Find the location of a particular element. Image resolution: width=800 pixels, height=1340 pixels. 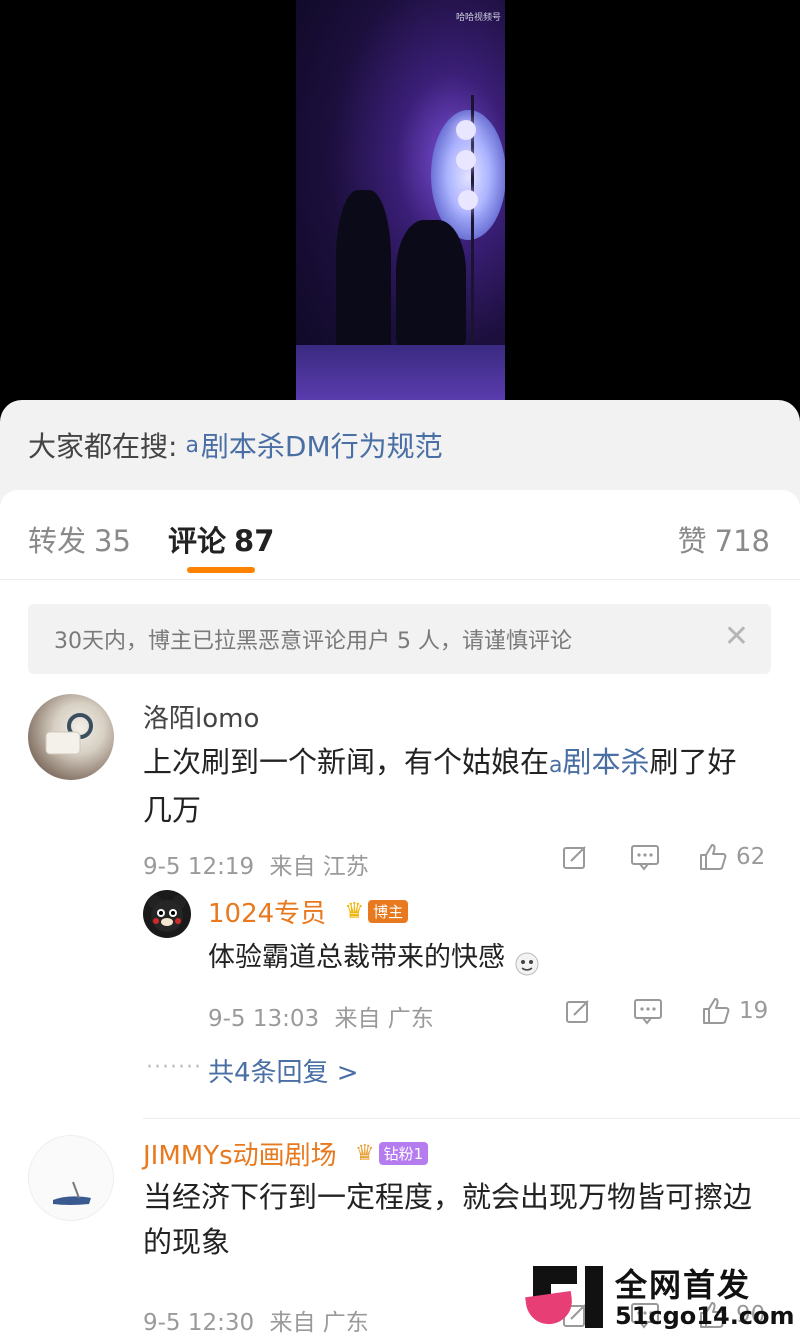

reply-actions: 19 is located at coordinates (665, 1011).